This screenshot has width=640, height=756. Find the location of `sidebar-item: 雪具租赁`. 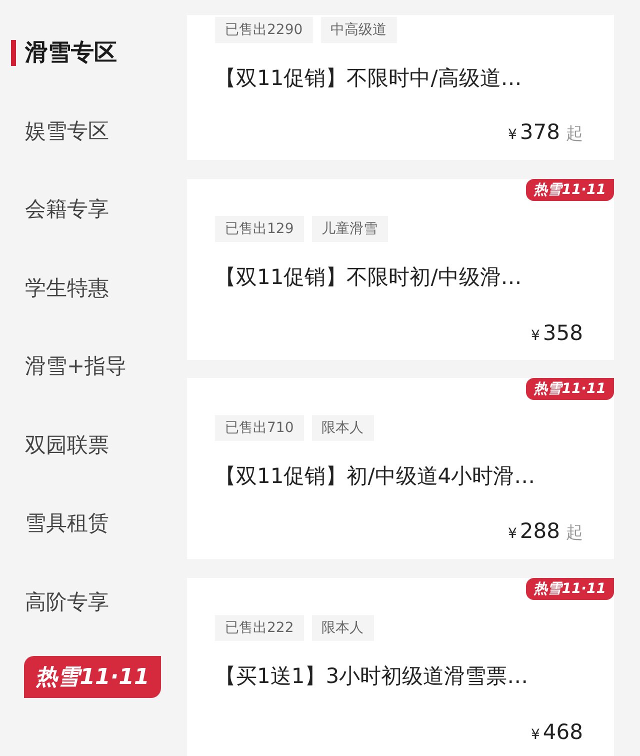

sidebar-item: 雪具租赁 is located at coordinates (93, 523).